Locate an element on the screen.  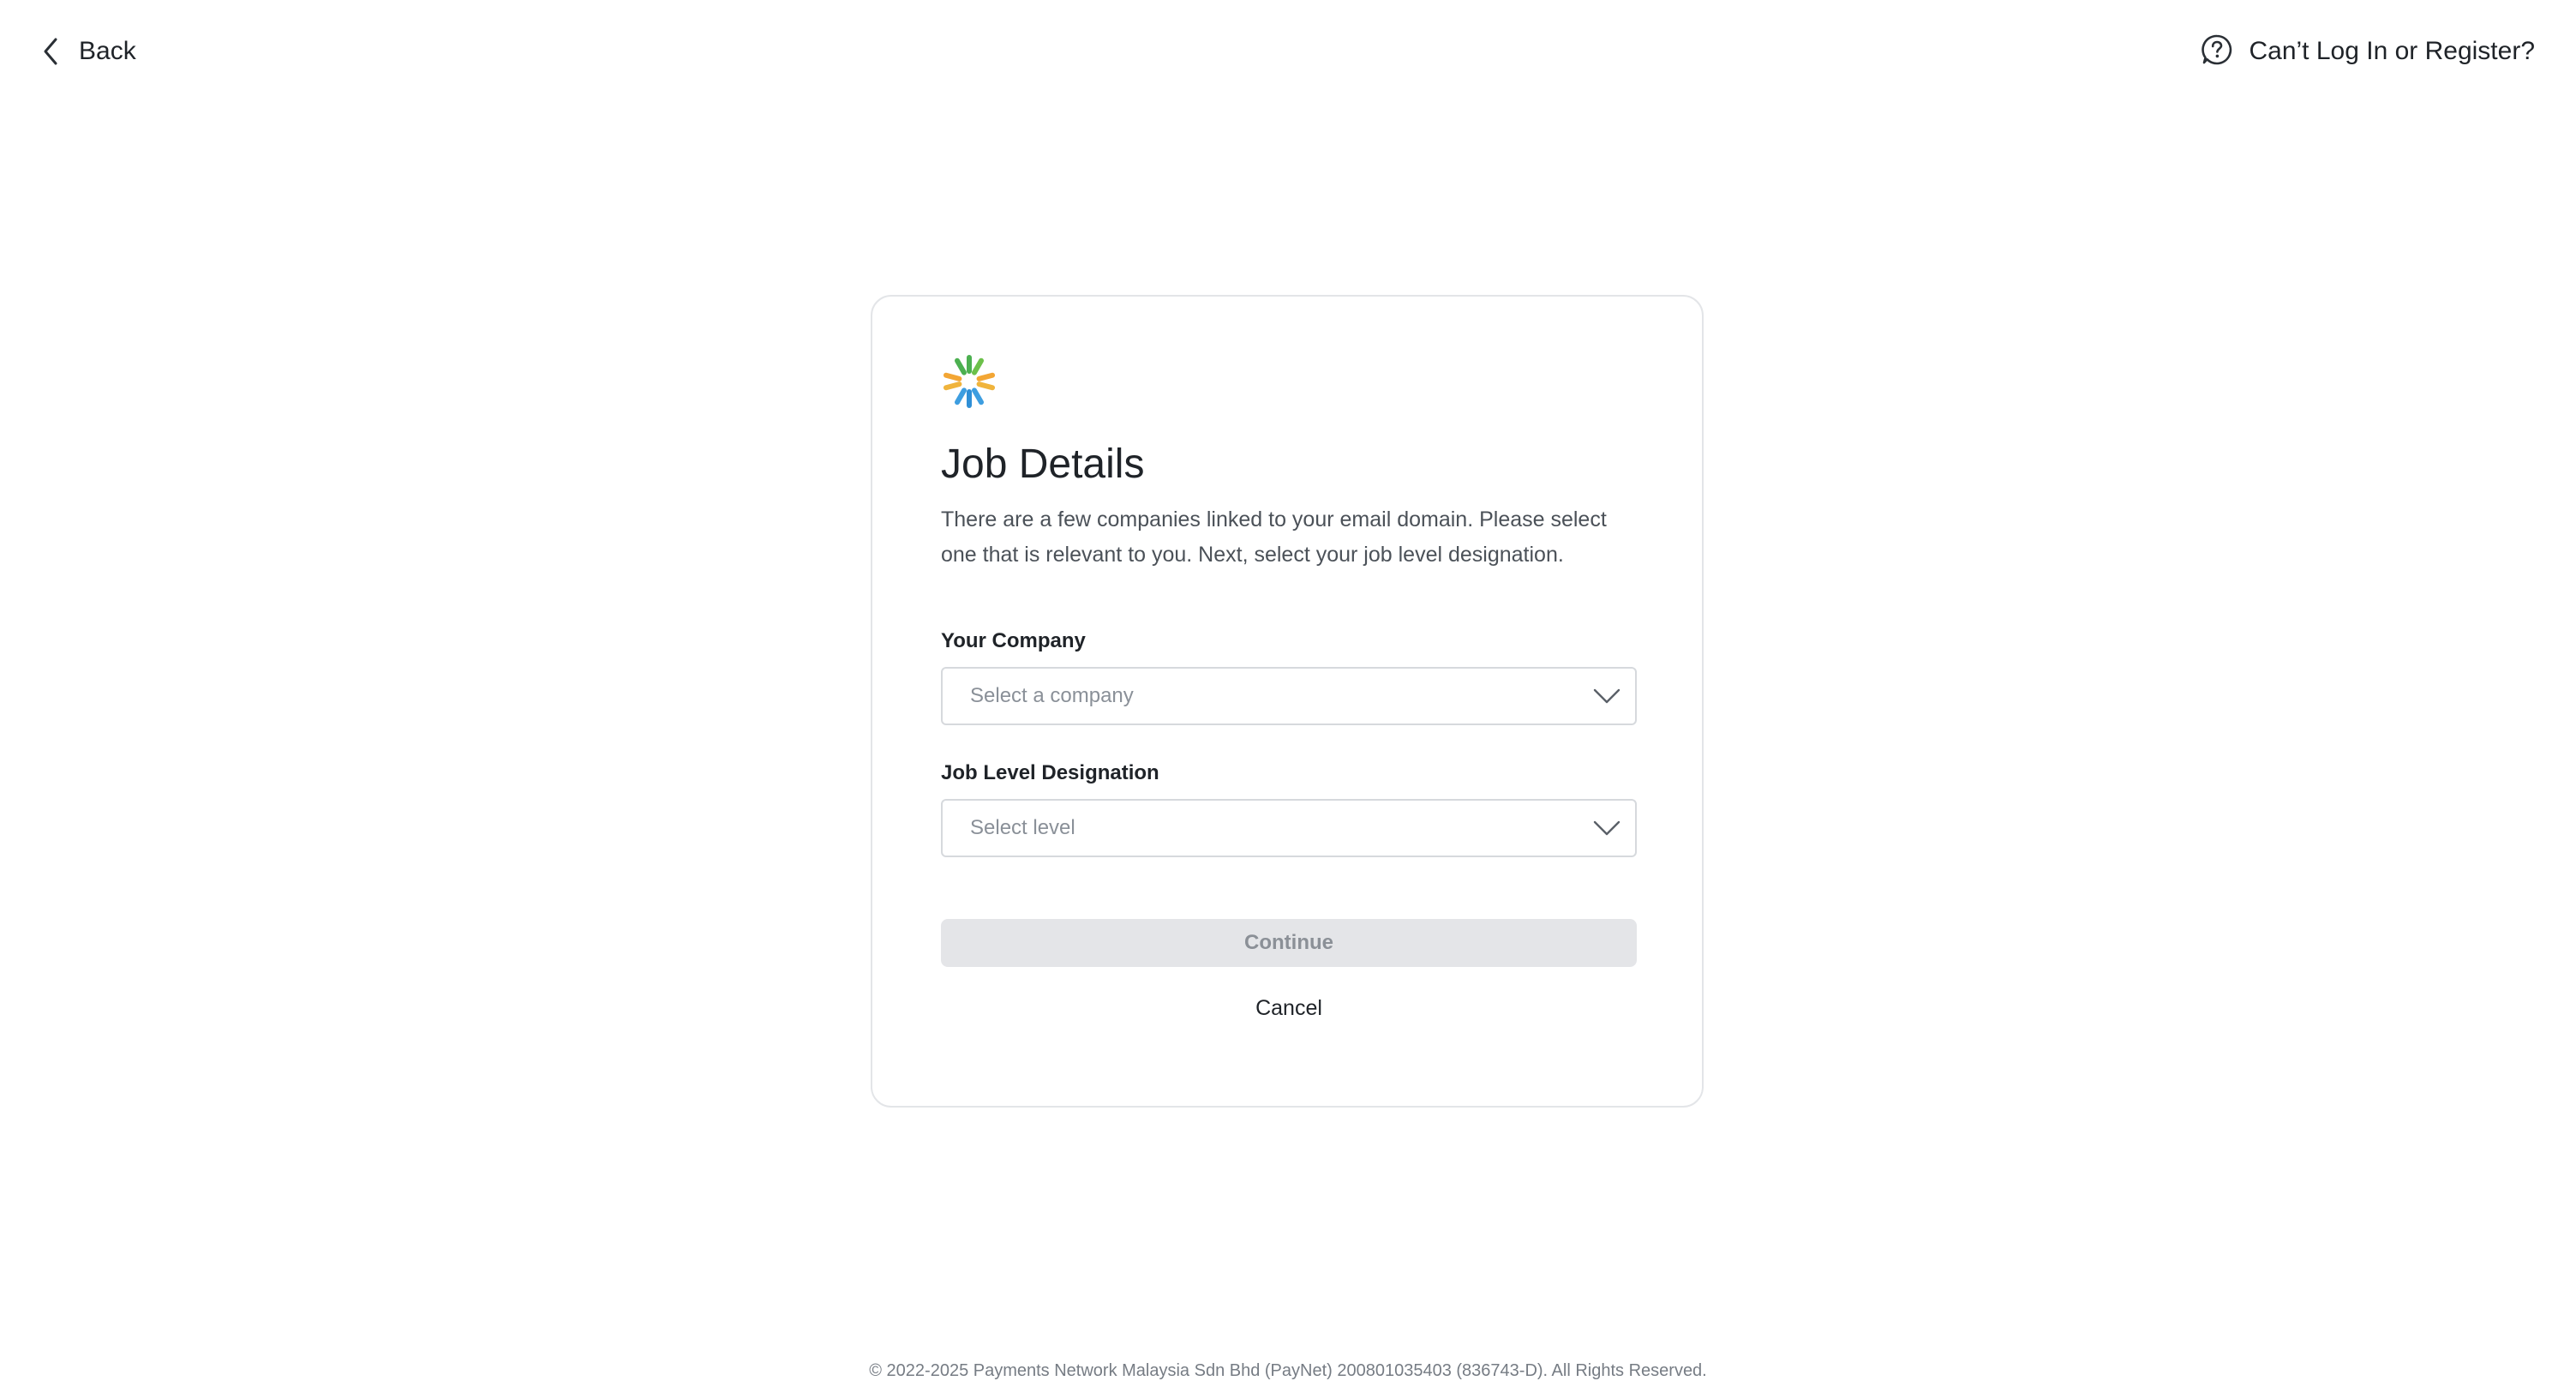
level-field-label: Job Level Designation is located at coordinates (1050, 772).